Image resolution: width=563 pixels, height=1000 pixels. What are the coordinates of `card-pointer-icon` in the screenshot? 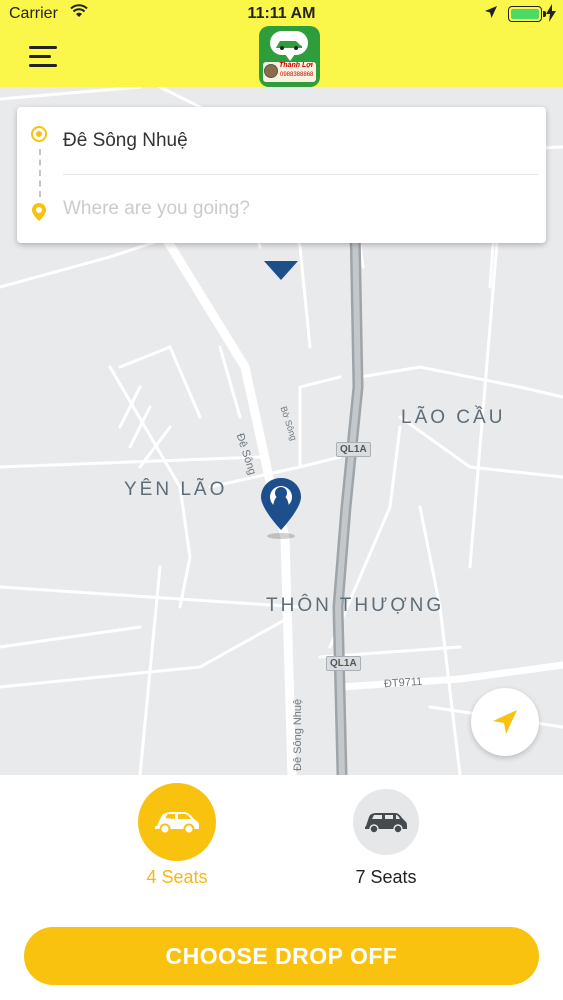 It's located at (281, 270).